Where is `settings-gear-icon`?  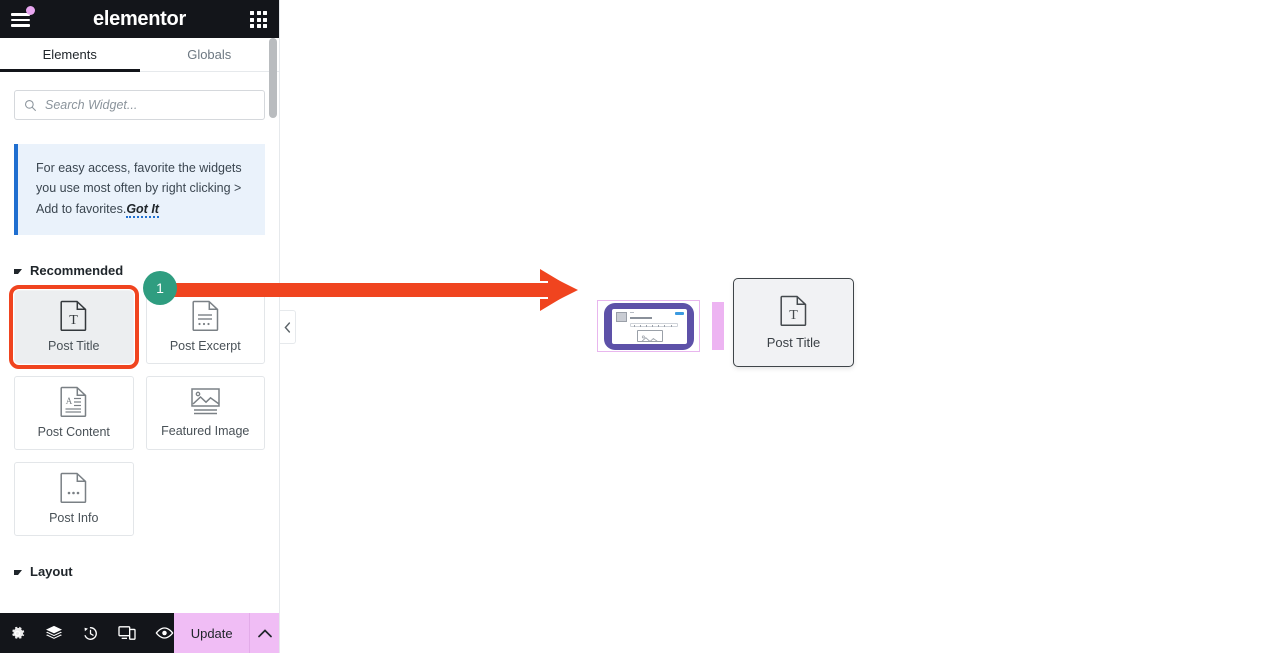
settings-gear-icon is located at coordinates (17, 633).